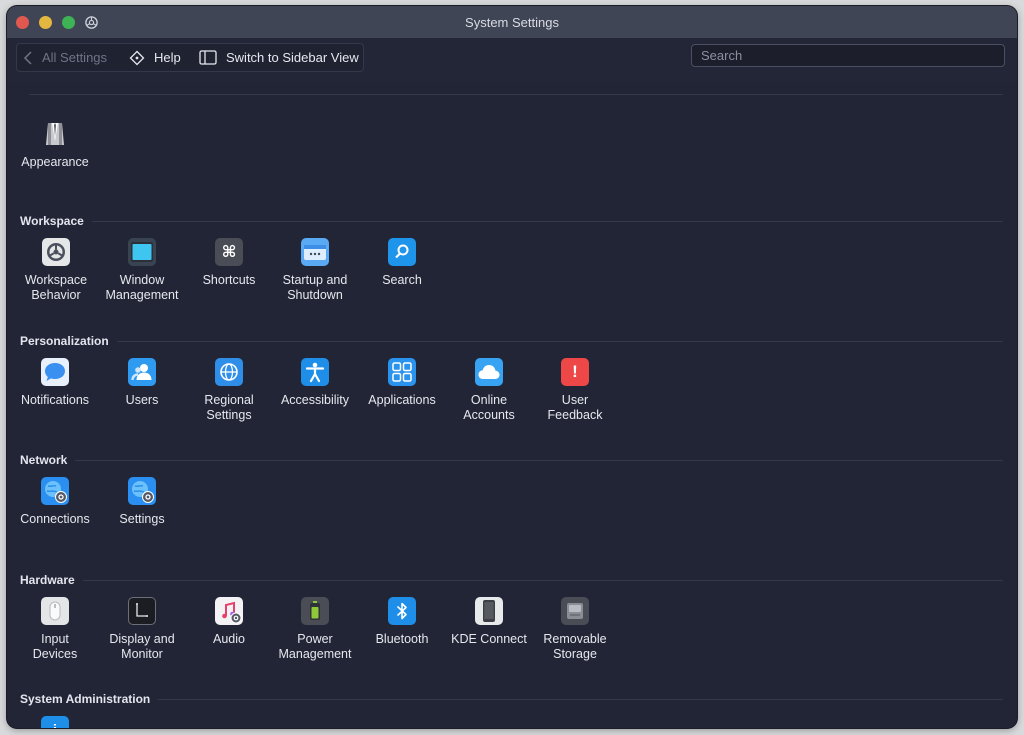 The height and width of the screenshot is (735, 1024). I want to click on power-management-item: Power Management, so click(315, 629).